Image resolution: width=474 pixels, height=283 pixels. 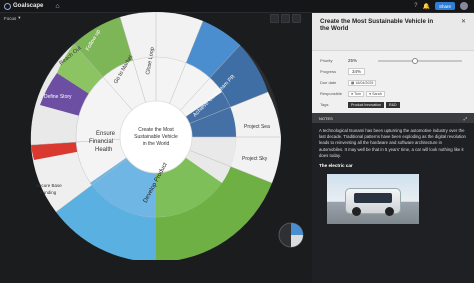 What do you see at coordinates (464, 6) in the screenshot?
I see `avatar` at bounding box center [464, 6].